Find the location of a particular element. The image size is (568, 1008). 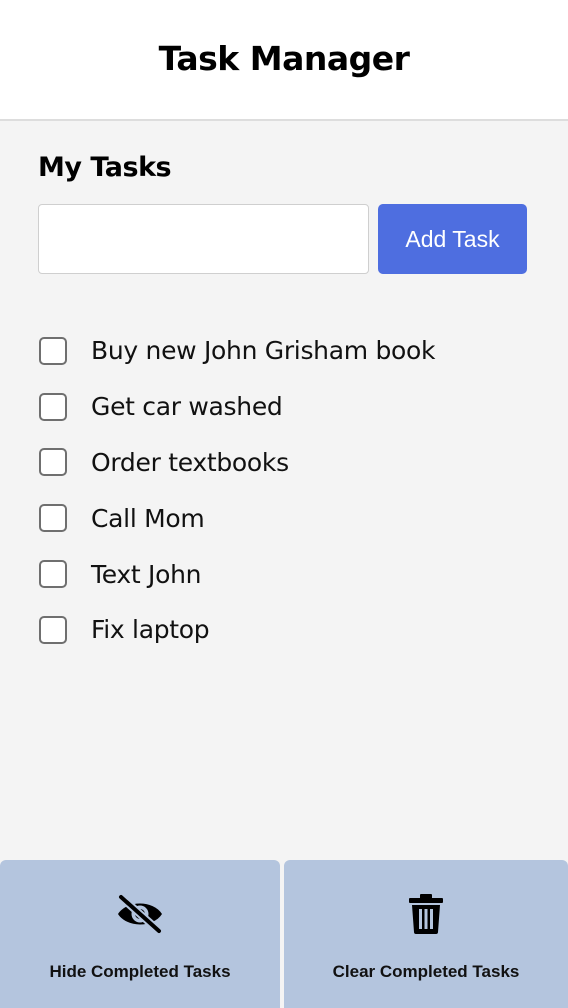

task-item: Get car washed is located at coordinates (283, 407).